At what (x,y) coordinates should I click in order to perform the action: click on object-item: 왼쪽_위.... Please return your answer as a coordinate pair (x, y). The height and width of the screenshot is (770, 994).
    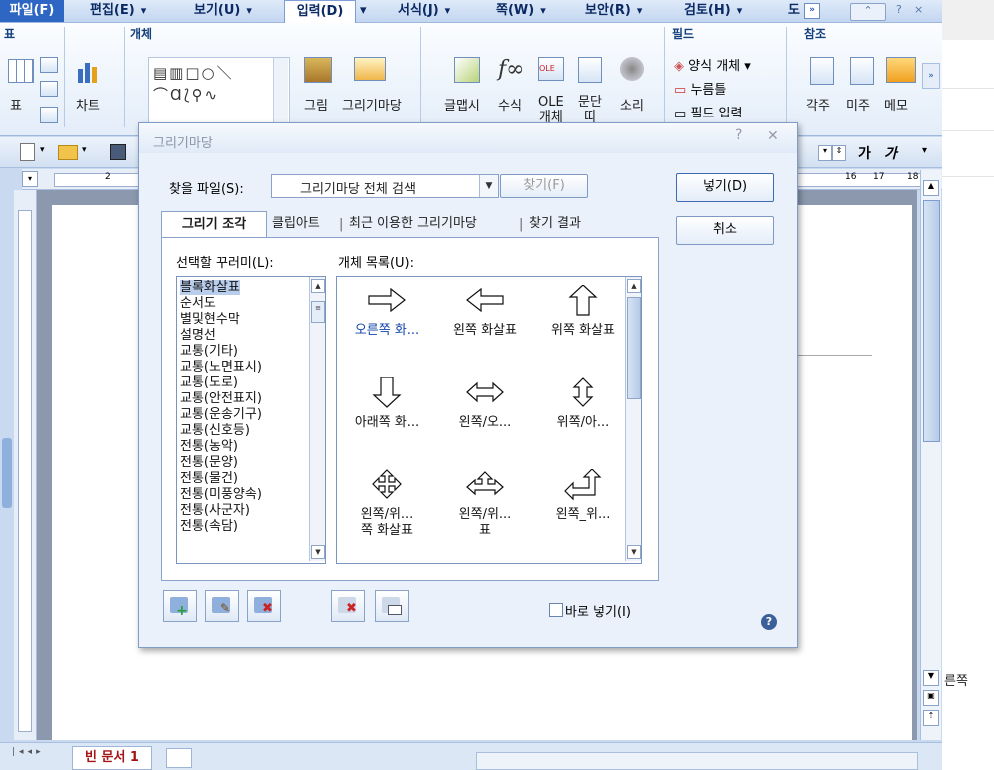
    Looking at the image, I should click on (583, 505).